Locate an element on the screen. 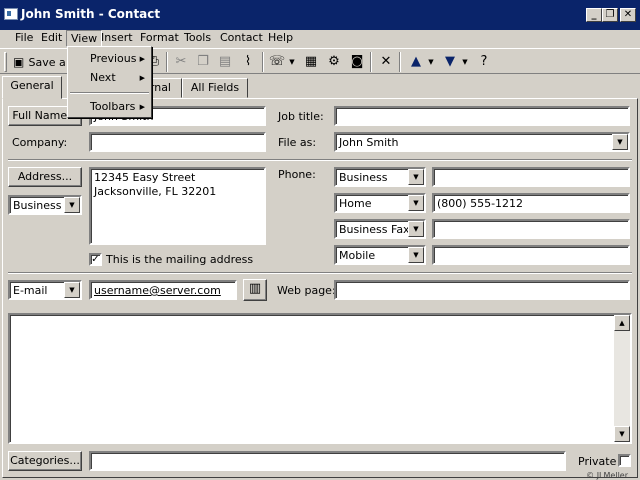  private-checkbox is located at coordinates (624, 460).